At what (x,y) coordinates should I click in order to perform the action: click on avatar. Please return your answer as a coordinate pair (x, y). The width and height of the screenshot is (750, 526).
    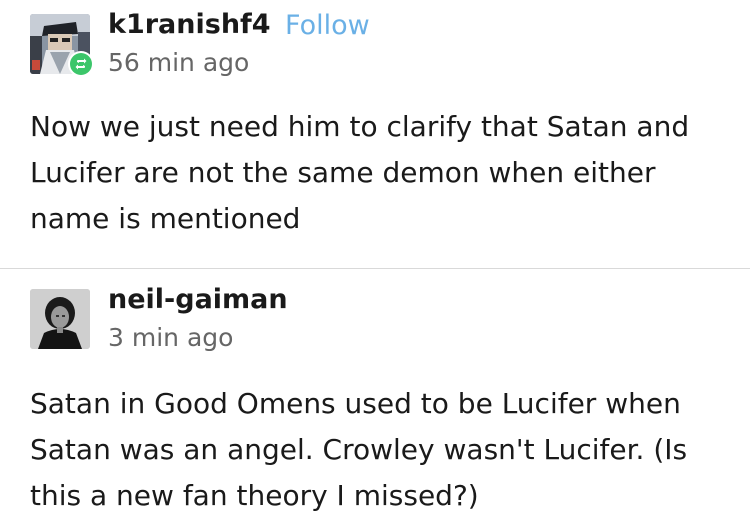
    Looking at the image, I should click on (60, 319).